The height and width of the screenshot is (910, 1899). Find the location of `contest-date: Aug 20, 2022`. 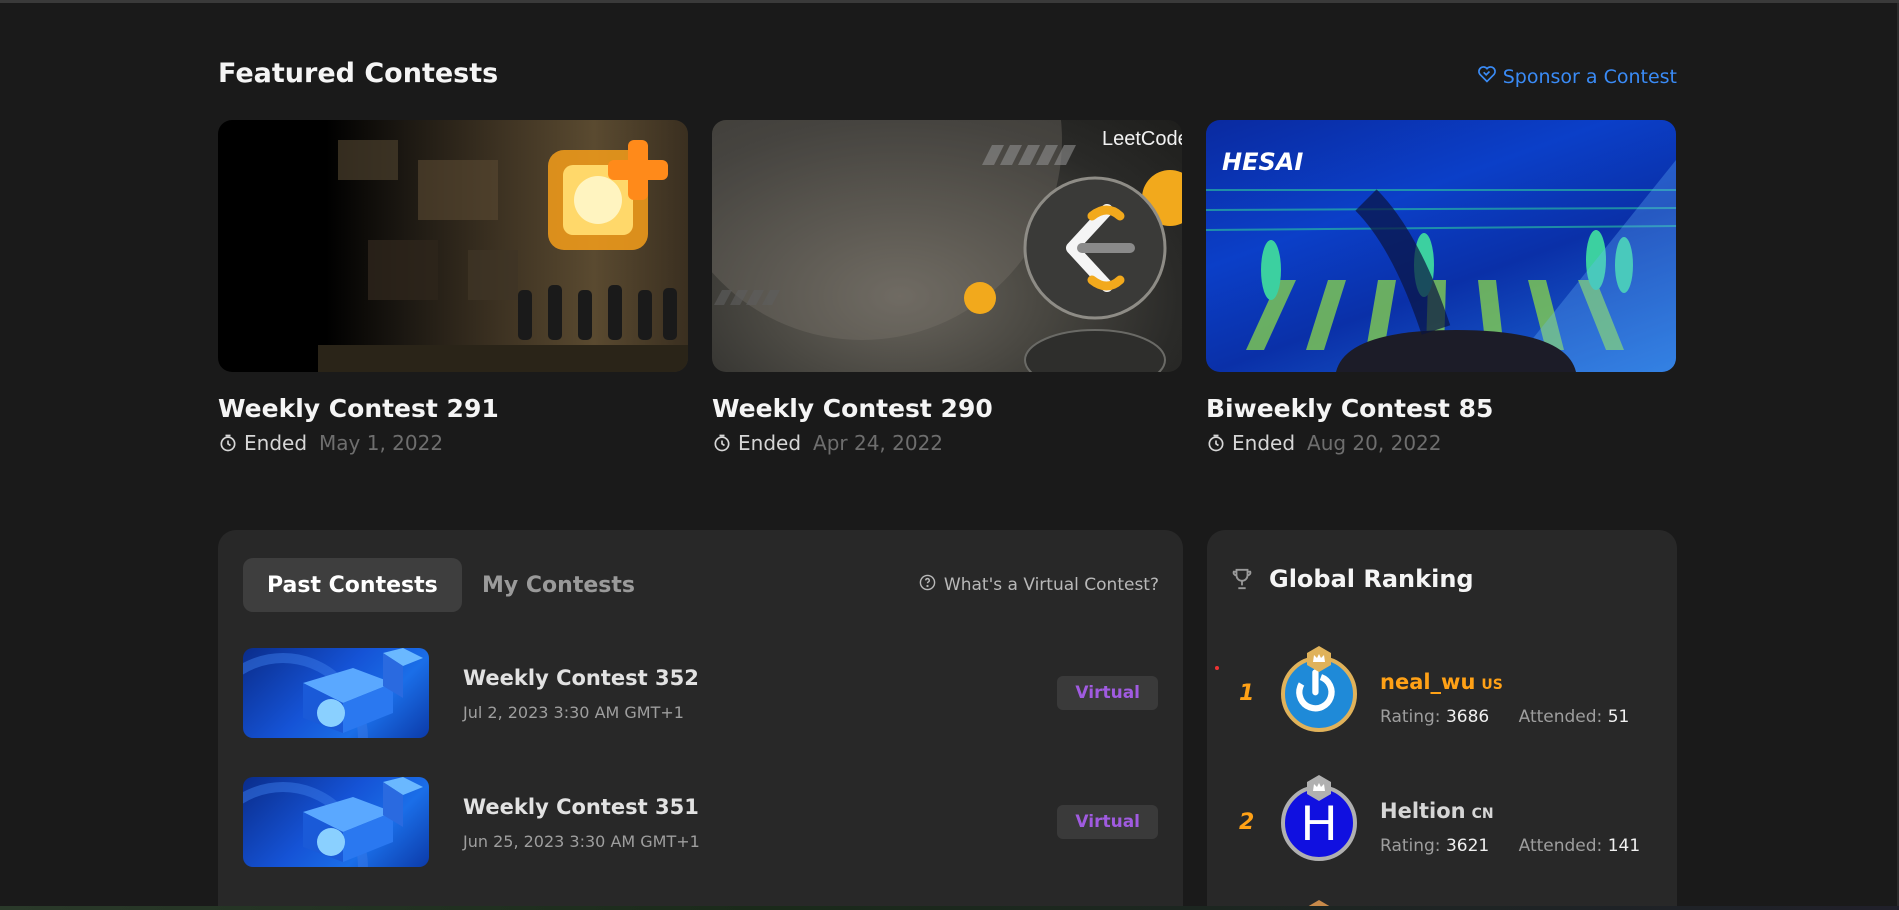

contest-date: Aug 20, 2022 is located at coordinates (1374, 443).